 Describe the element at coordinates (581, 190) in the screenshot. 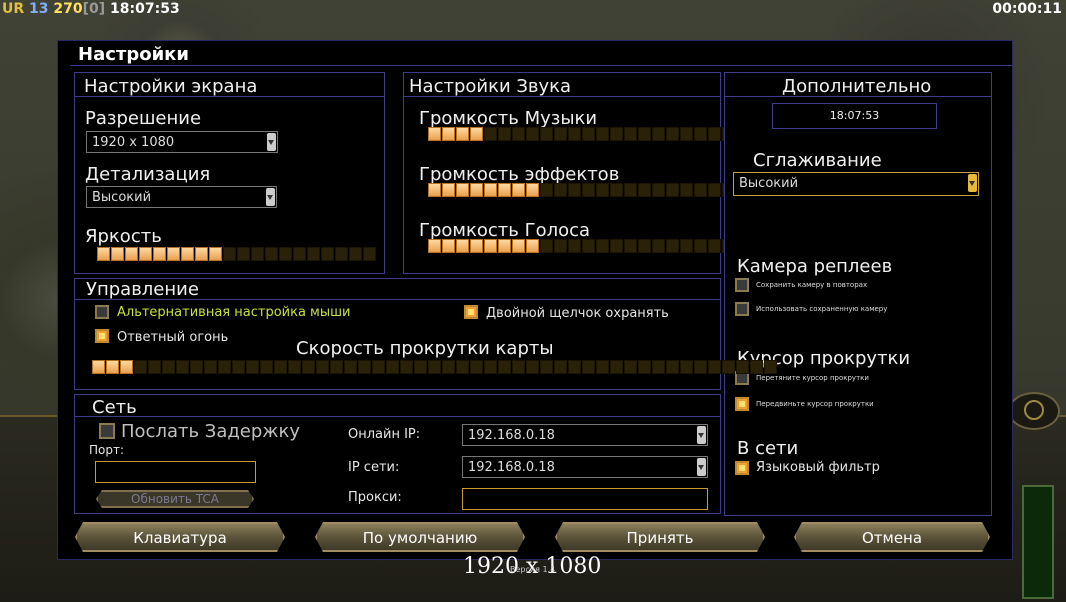

I see `effects-slider` at that location.